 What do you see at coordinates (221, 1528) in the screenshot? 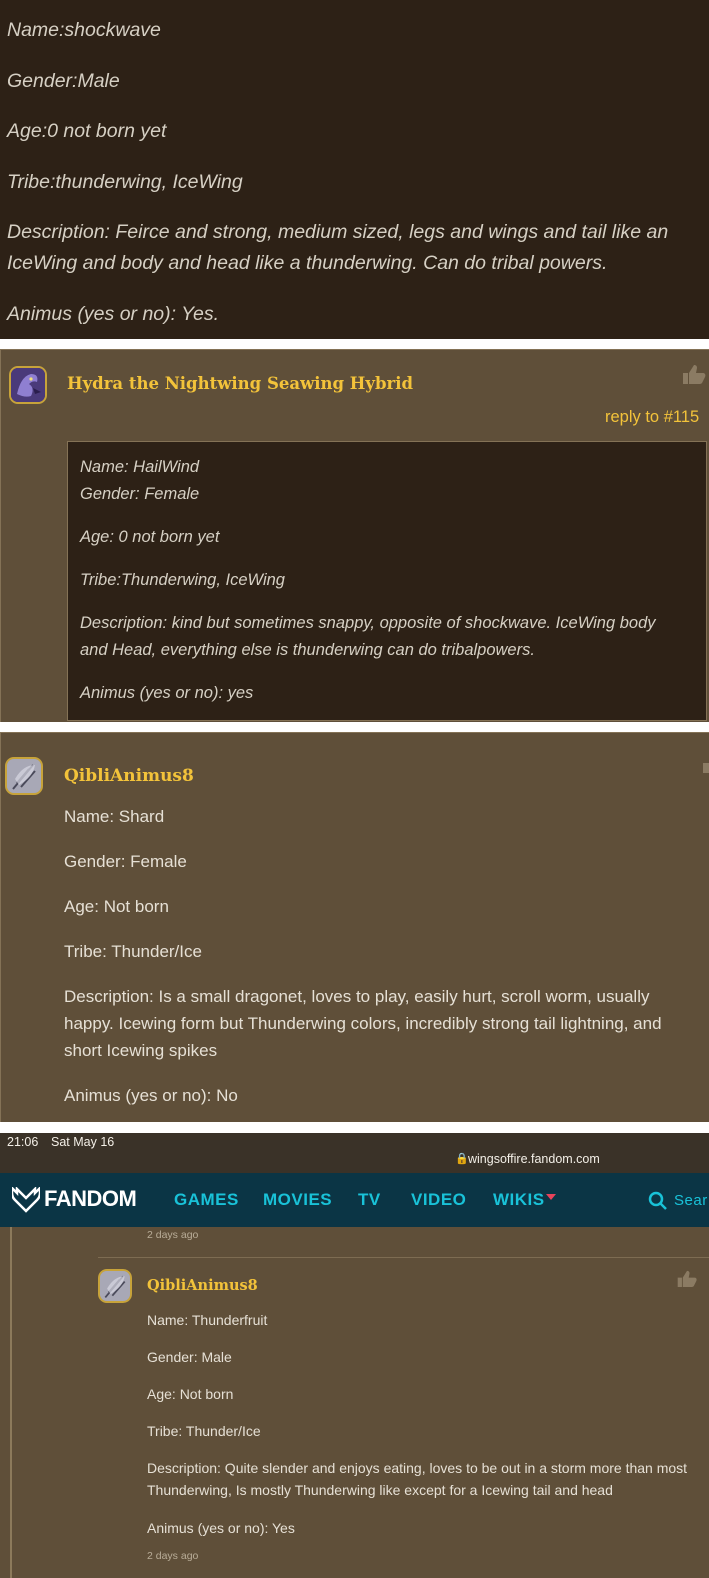
I see `field-animus: Animus (yes or no): Yes` at bounding box center [221, 1528].